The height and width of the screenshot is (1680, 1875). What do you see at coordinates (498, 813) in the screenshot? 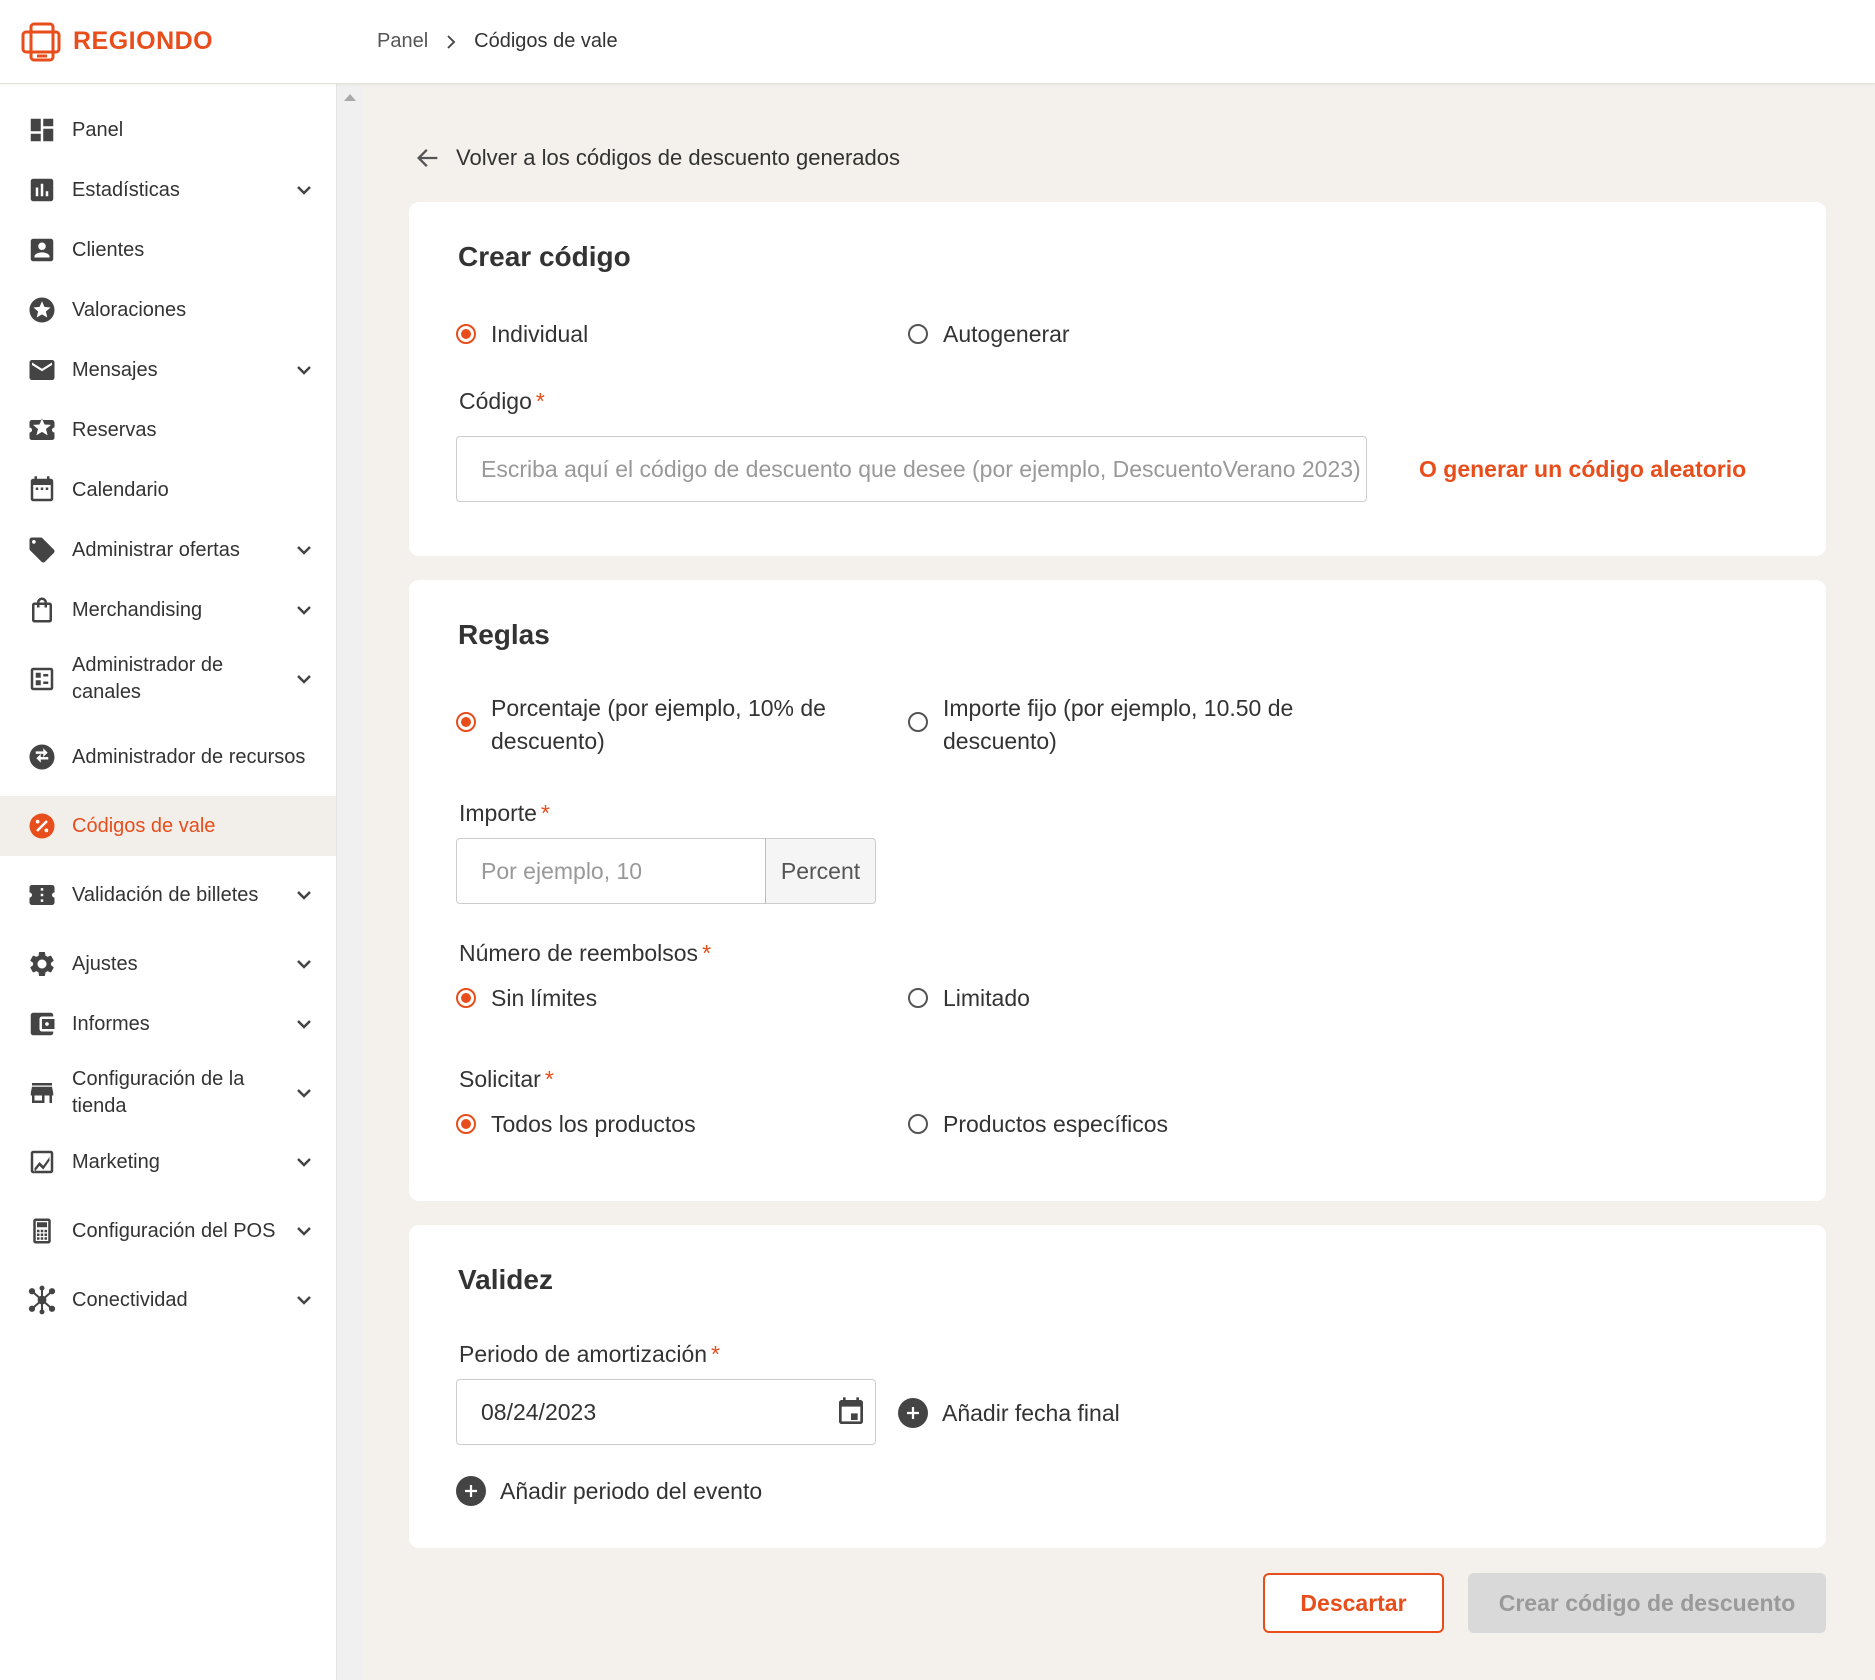
I see `amount-label-text: Importe` at bounding box center [498, 813].